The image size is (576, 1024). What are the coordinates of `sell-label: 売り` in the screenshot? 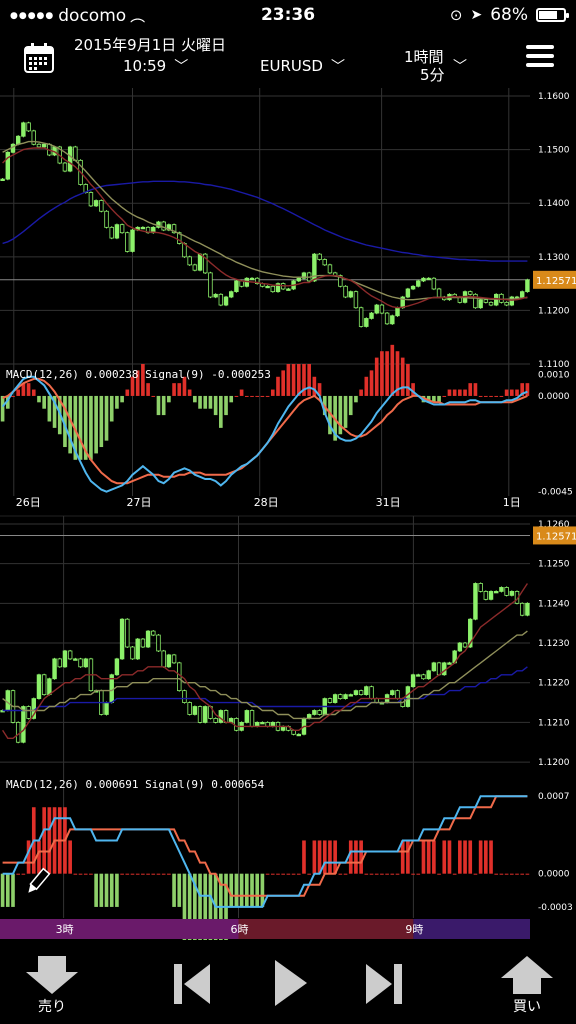 It's located at (52, 1007).